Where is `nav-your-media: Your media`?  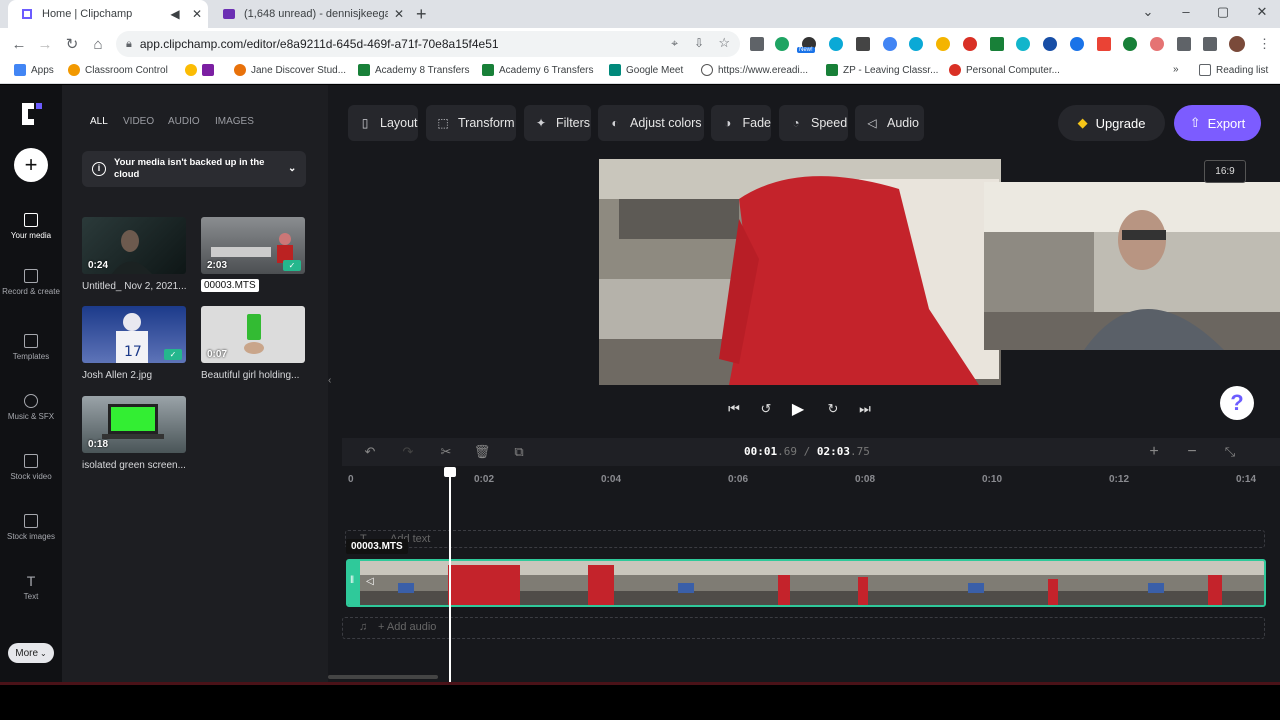 nav-your-media: Your media is located at coordinates (31, 226).